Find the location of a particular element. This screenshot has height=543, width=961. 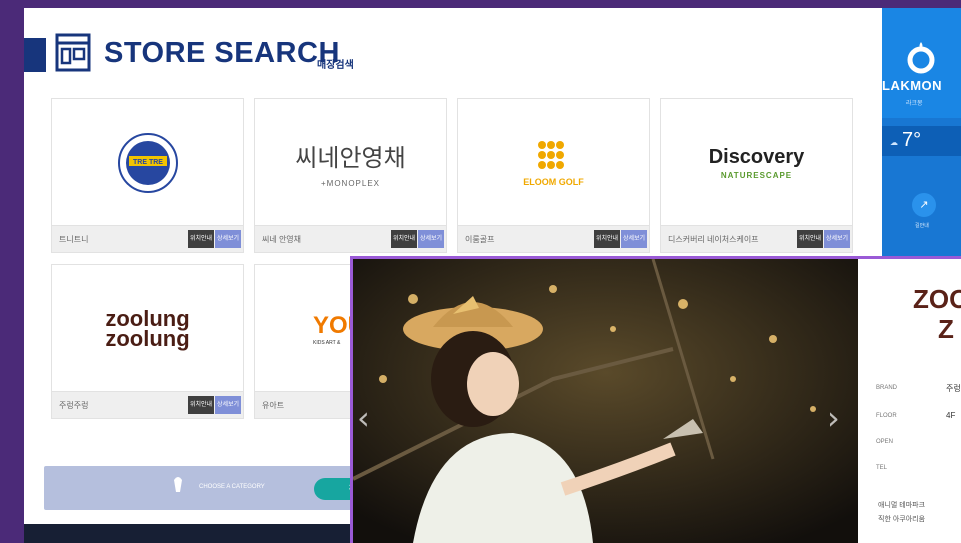

store-logo: ELOOM GOLF is located at coordinates (553, 163).